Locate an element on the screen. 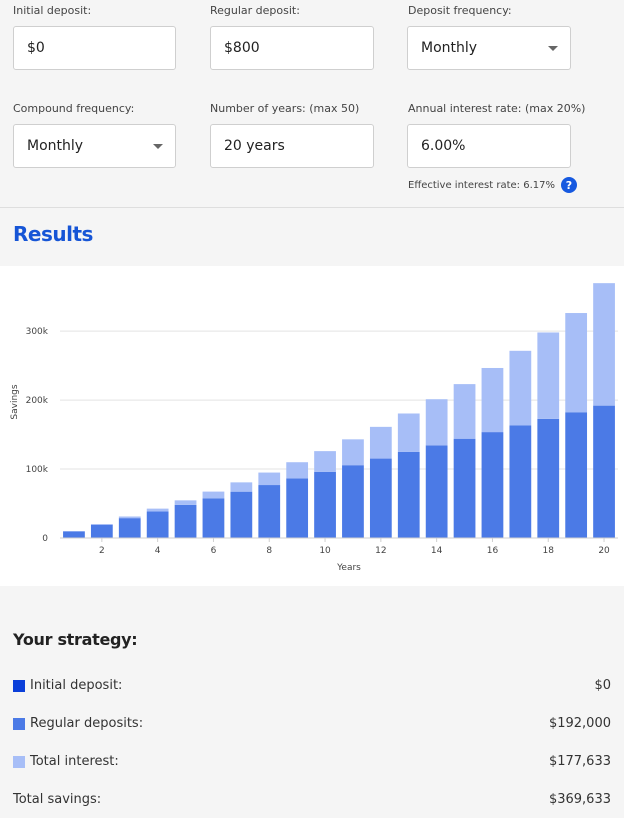 The width and height of the screenshot is (624, 818). x-tick-label: 20 is located at coordinates (604, 551).